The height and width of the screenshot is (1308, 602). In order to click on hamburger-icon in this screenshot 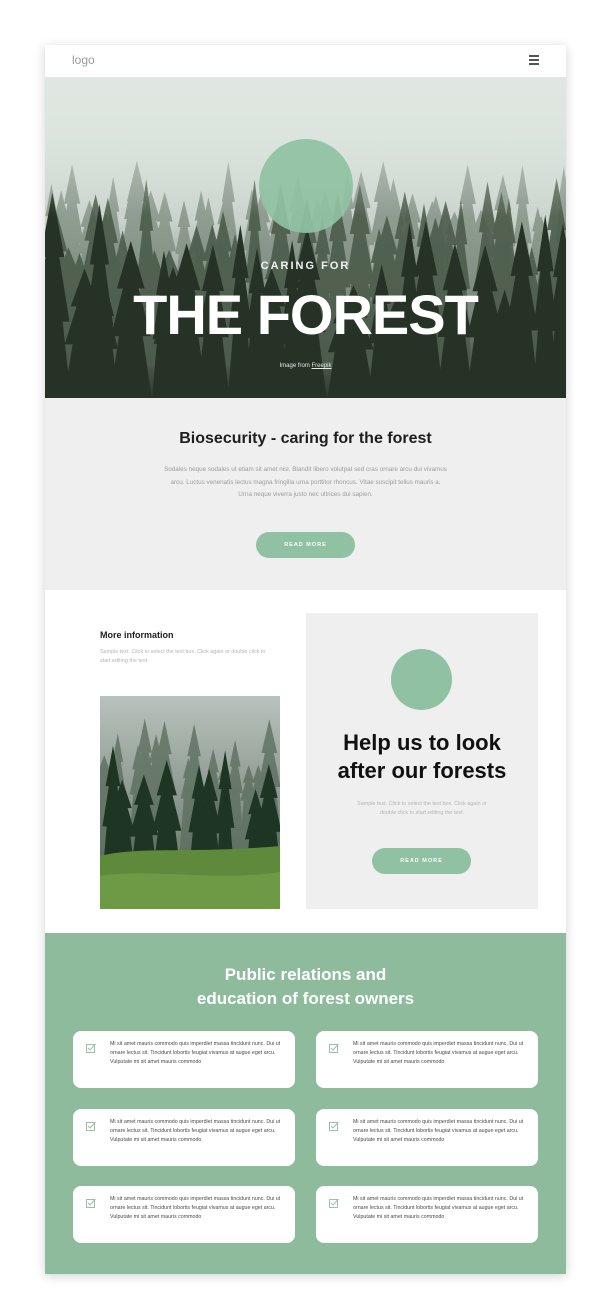, I will do `click(534, 60)`.